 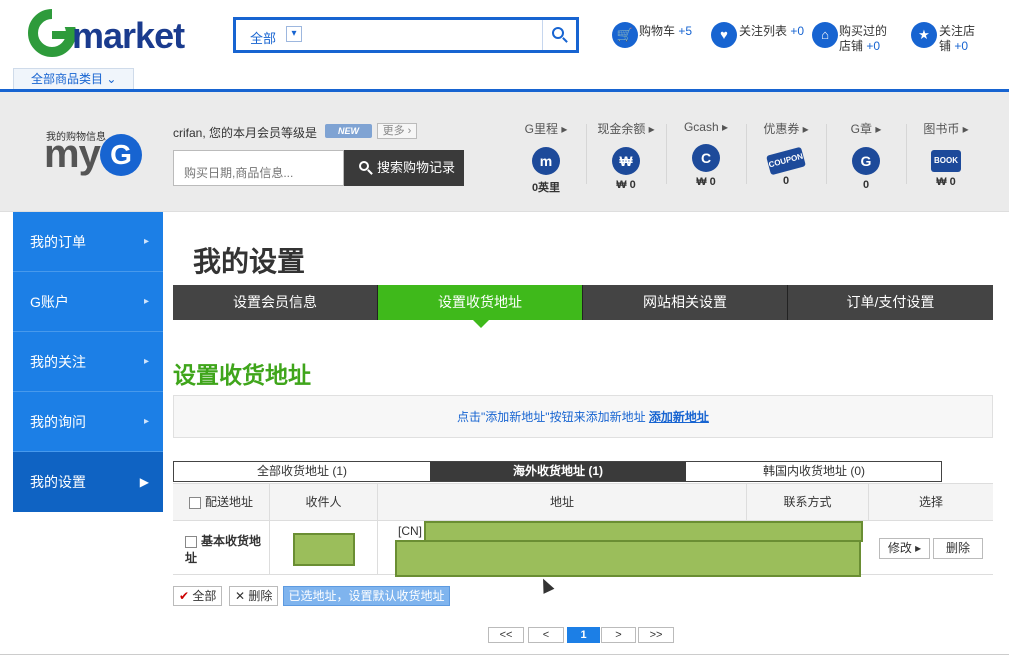 I want to click on search-input, so click(x=423, y=35).